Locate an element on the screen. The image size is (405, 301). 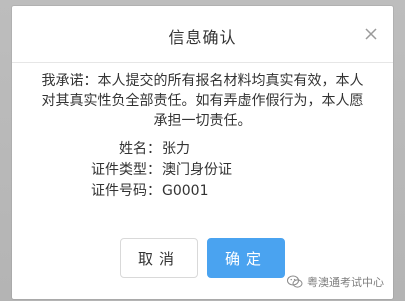
id-number-label: 证件号码： is located at coordinates (126, 191).